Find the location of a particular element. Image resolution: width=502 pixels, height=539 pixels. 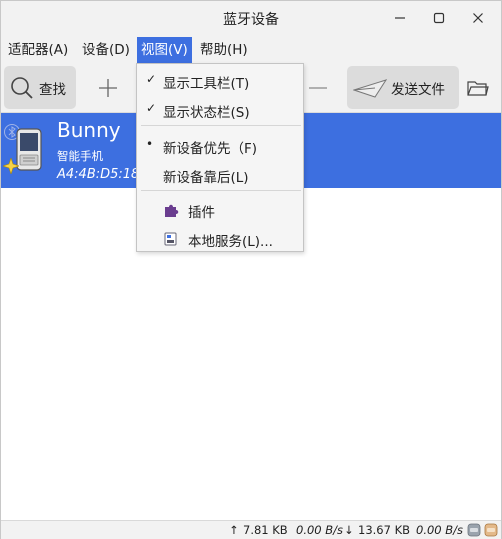

remove-device-button is located at coordinates (318, 87).